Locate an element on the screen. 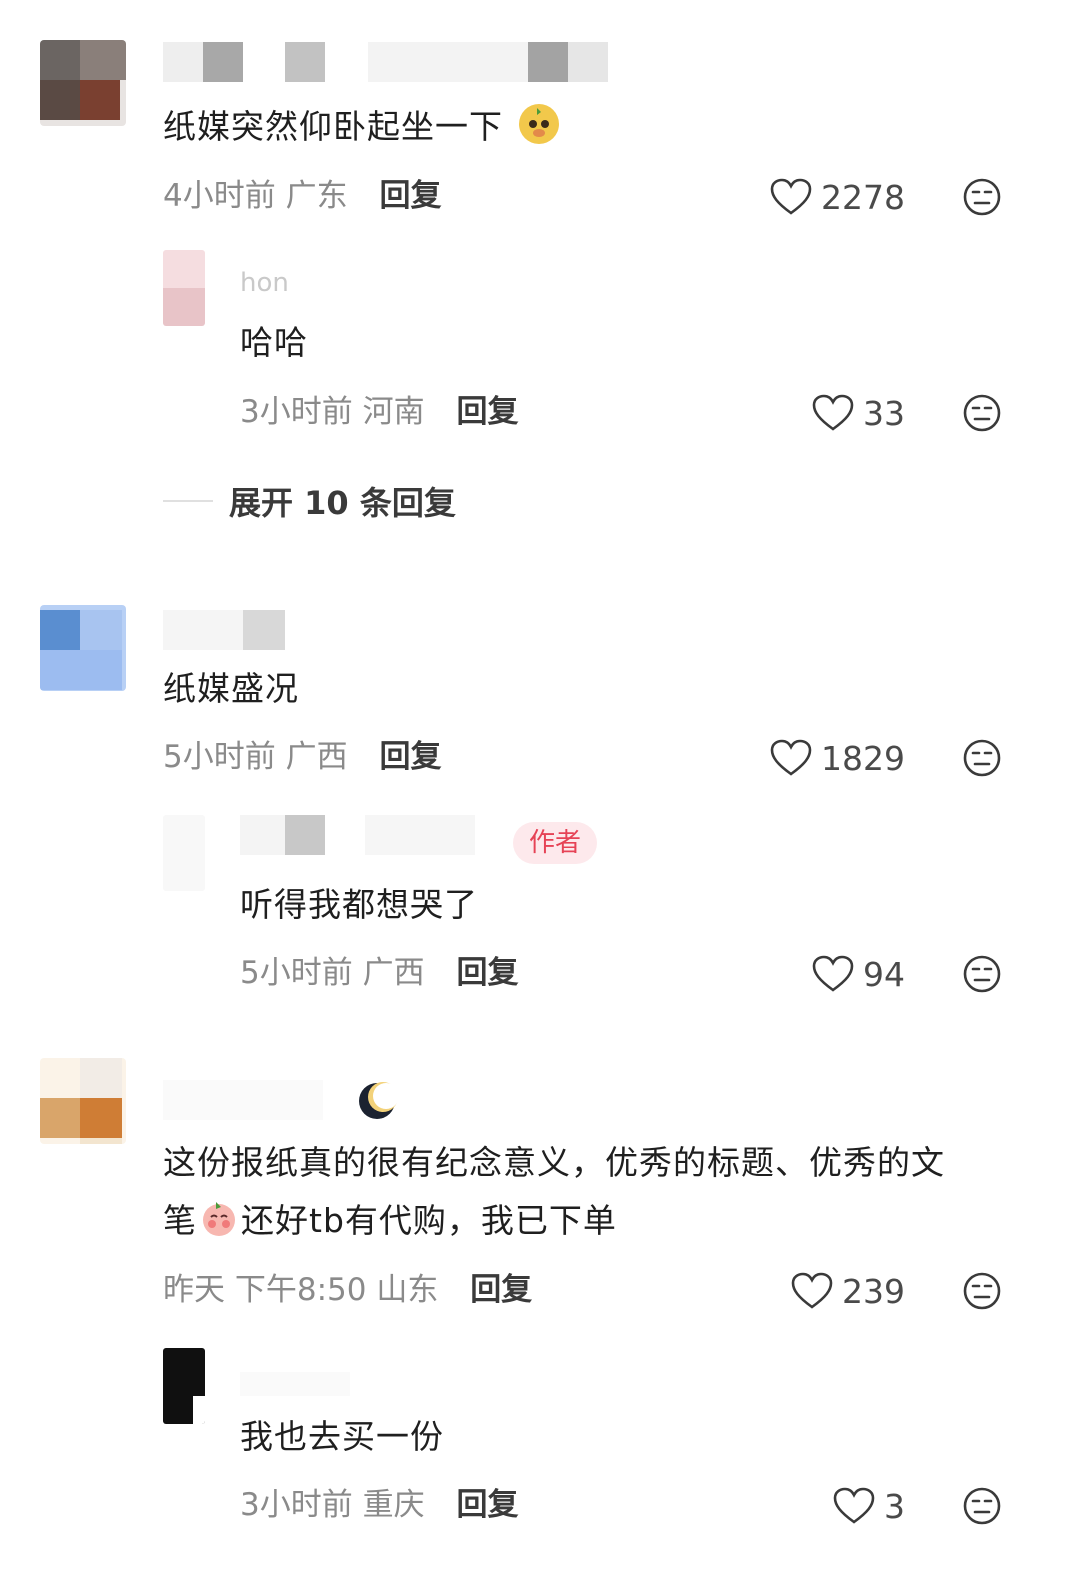 The width and height of the screenshot is (1080, 1596). like-button: 3 is located at coordinates (842, 1506).